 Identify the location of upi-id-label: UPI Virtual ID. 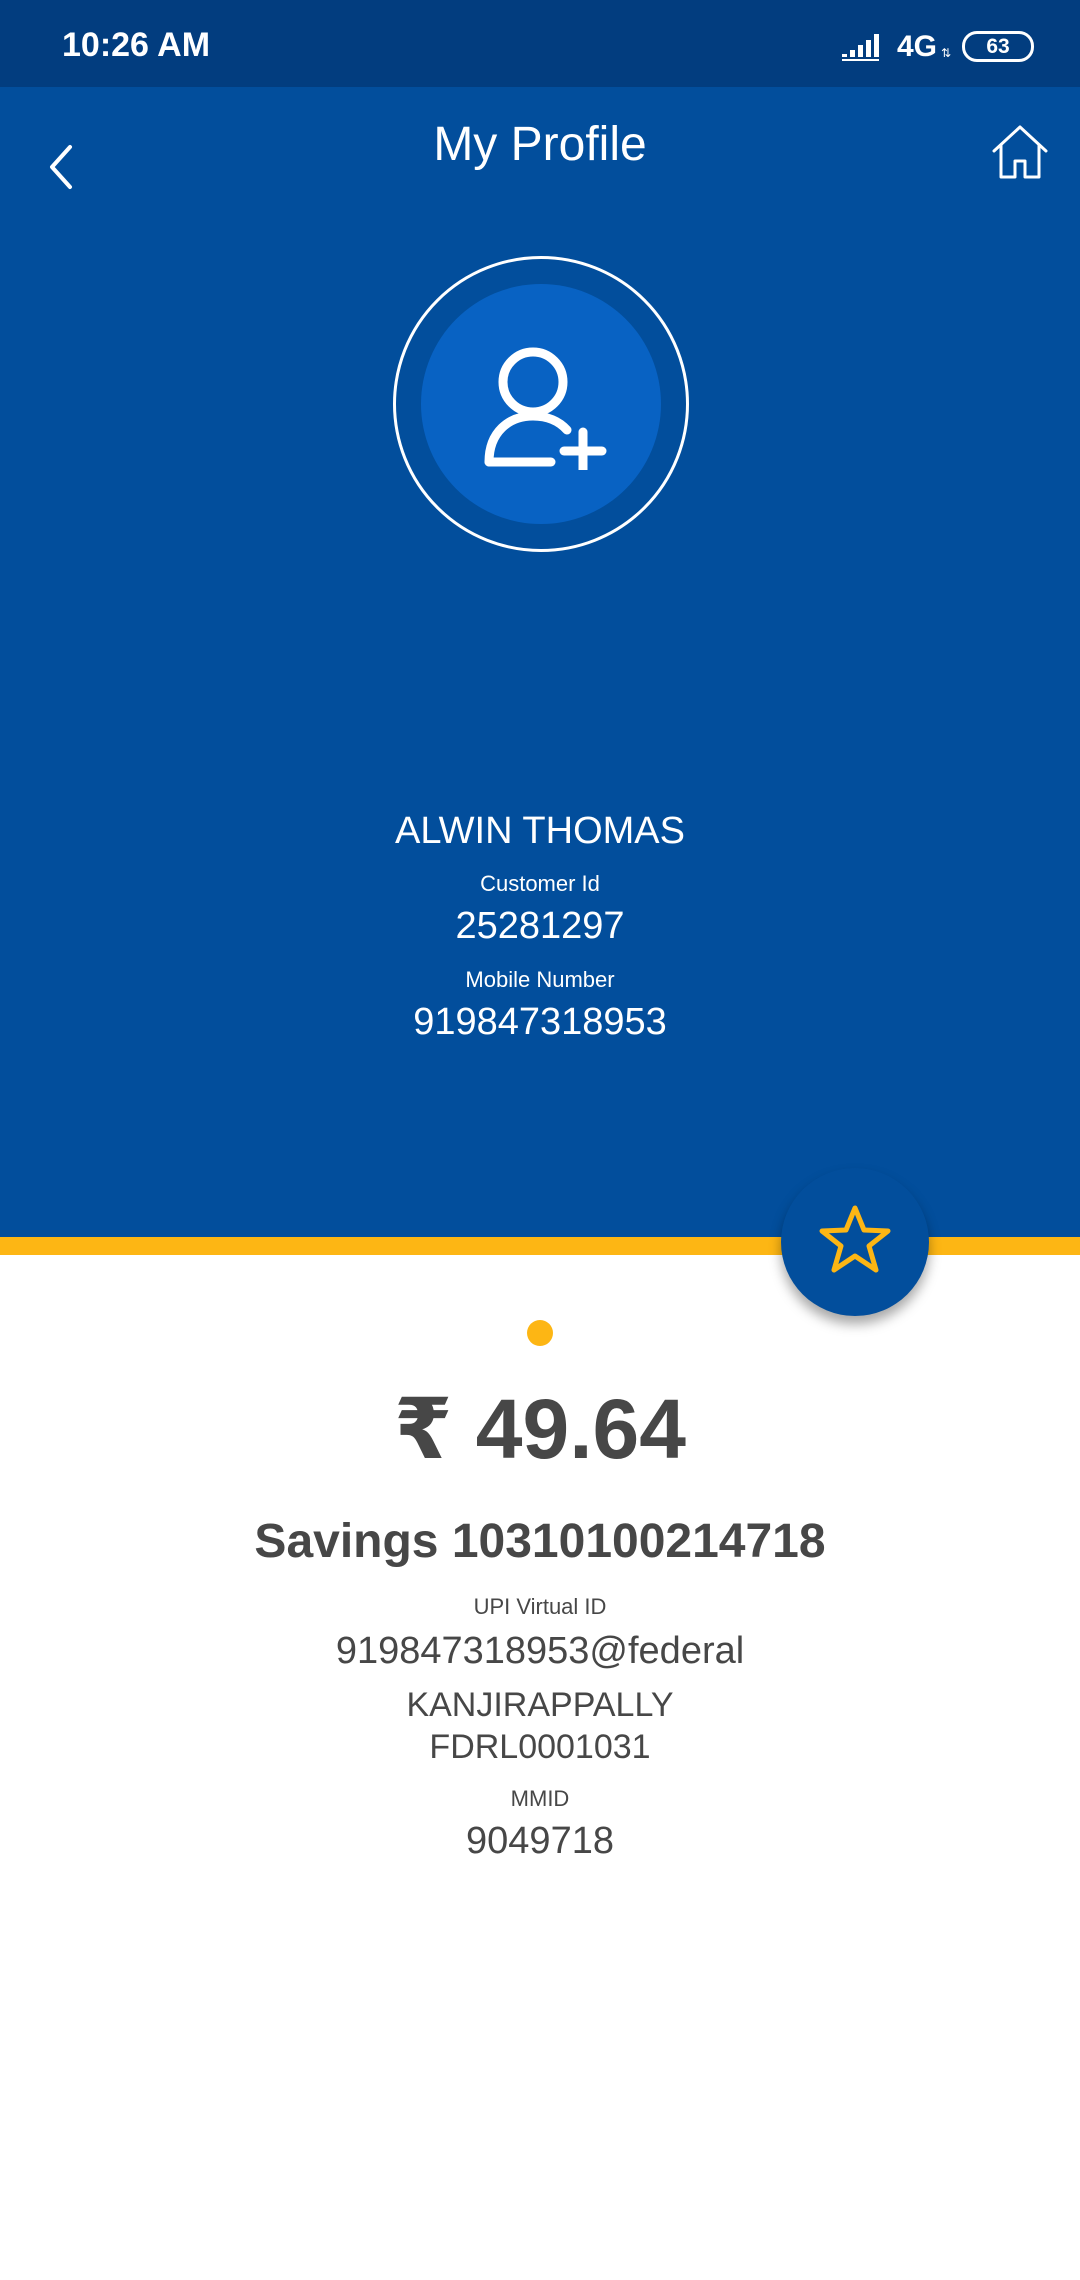
(540, 1606).